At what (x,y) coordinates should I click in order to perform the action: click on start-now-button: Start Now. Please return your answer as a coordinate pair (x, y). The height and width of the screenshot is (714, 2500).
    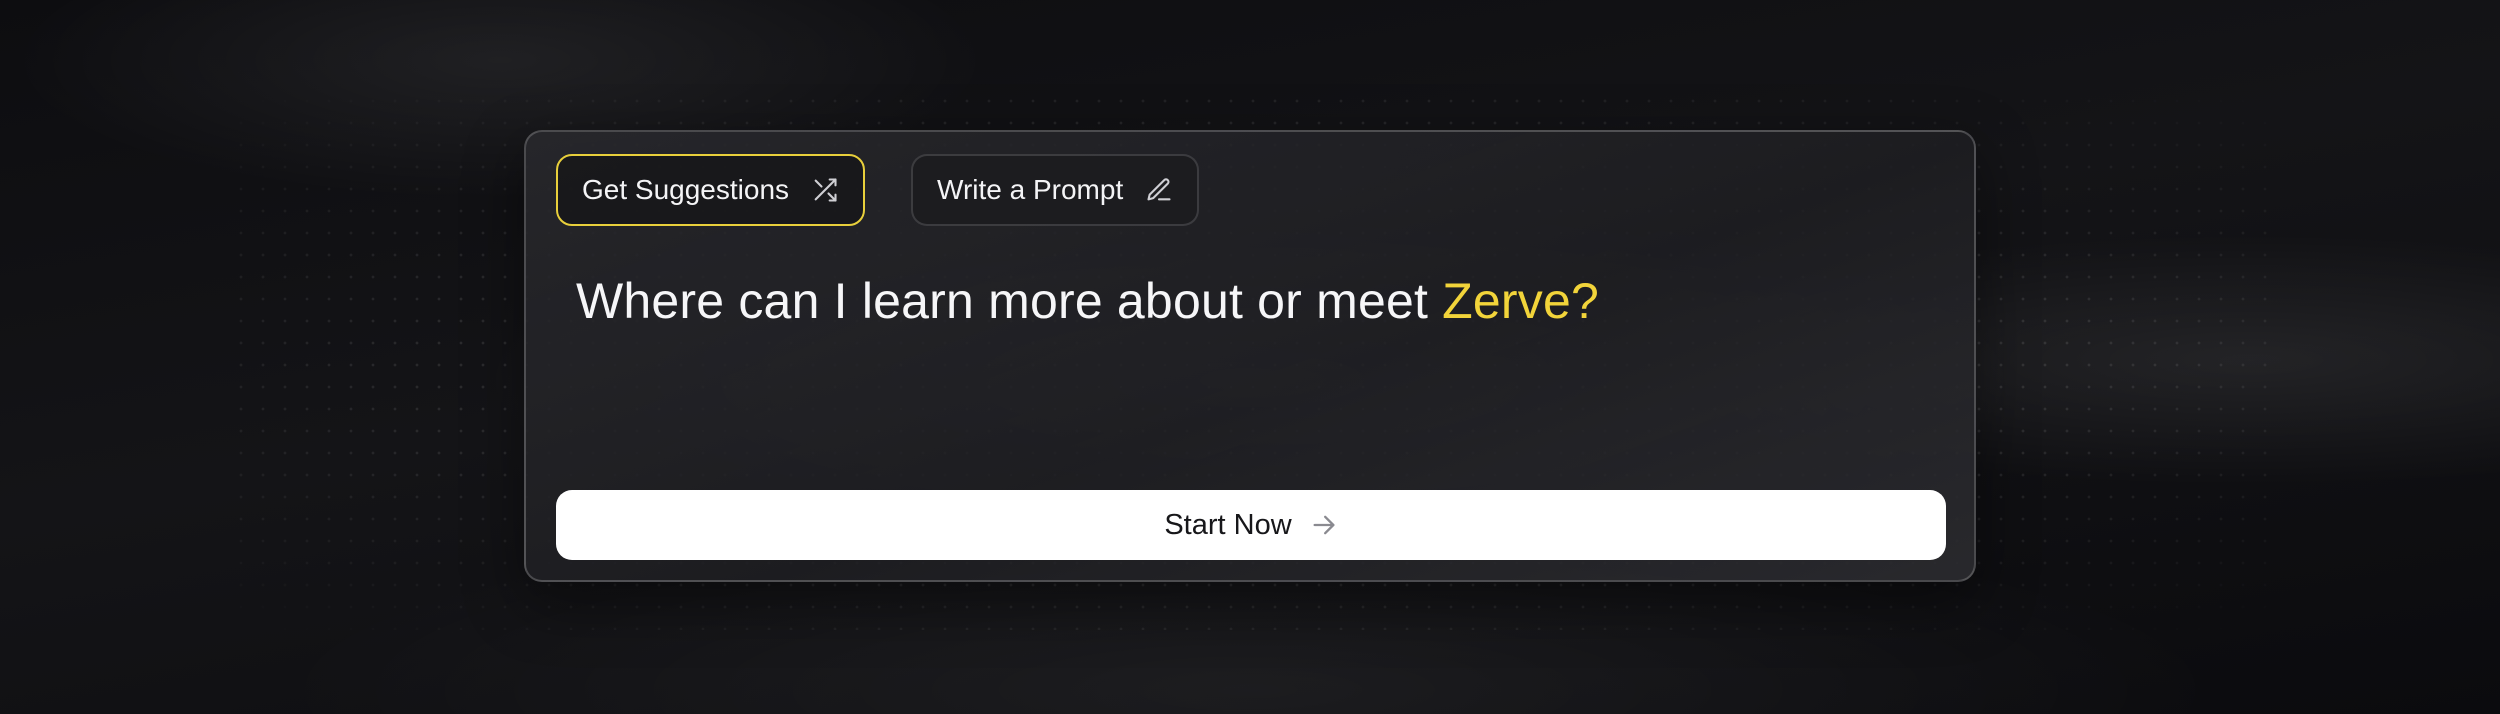
    Looking at the image, I should click on (1251, 525).